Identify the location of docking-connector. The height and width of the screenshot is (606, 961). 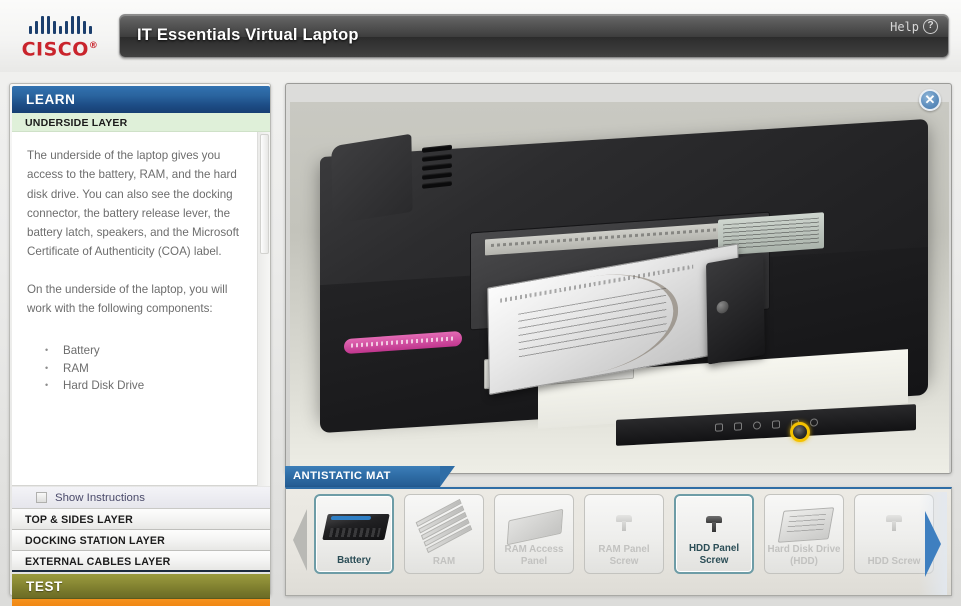
(403, 342).